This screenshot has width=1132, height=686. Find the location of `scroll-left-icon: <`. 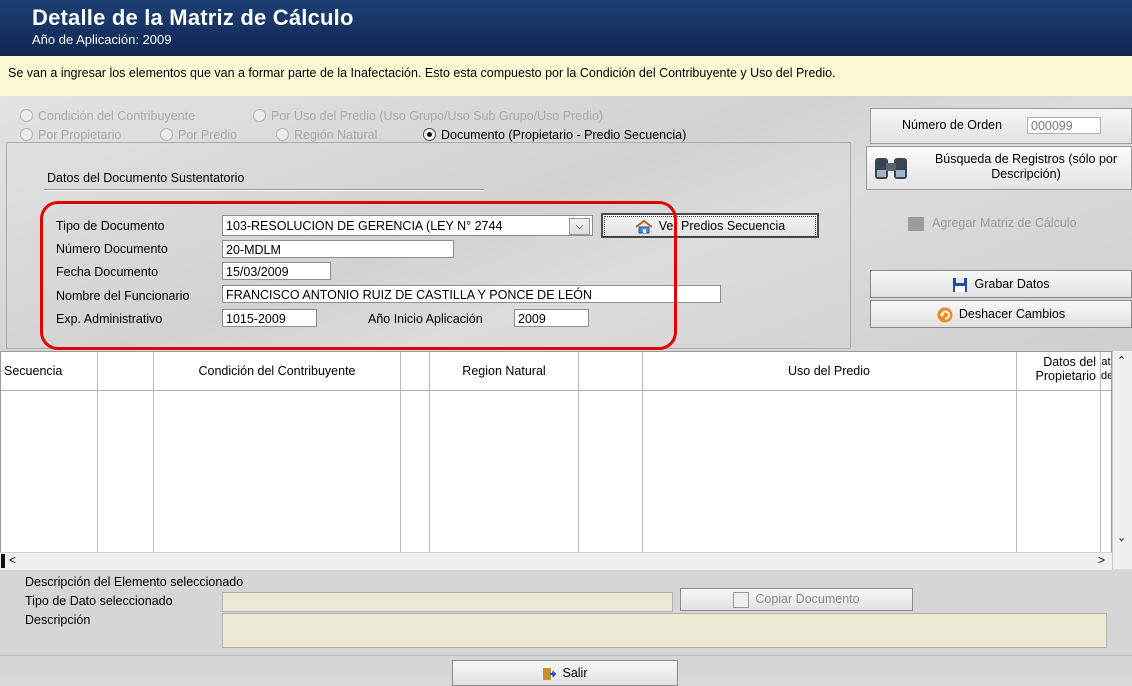

scroll-left-icon: < is located at coordinates (12, 560).